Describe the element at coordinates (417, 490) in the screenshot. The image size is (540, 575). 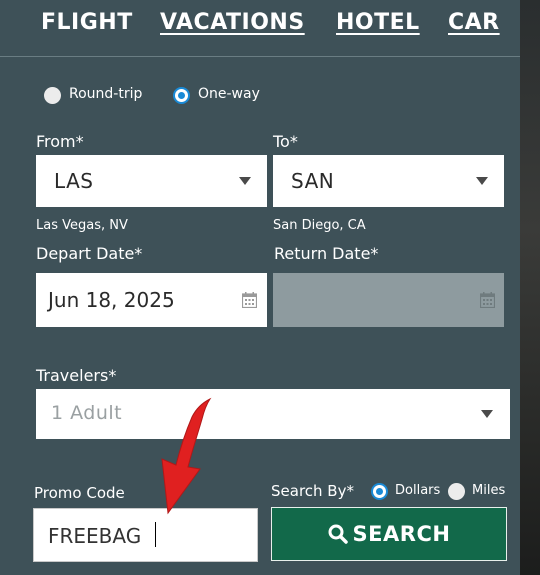
I see `dollars-label: Dollars` at that location.